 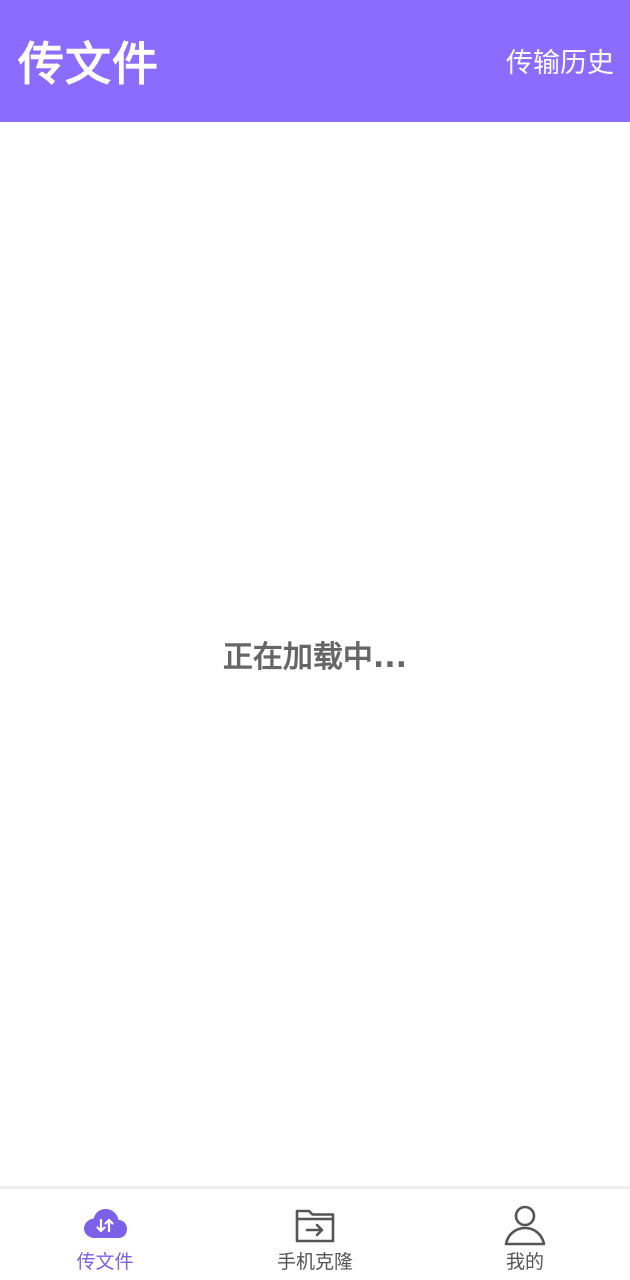 I want to click on tab-transfer-files: 传文件, so click(x=105, y=1234).